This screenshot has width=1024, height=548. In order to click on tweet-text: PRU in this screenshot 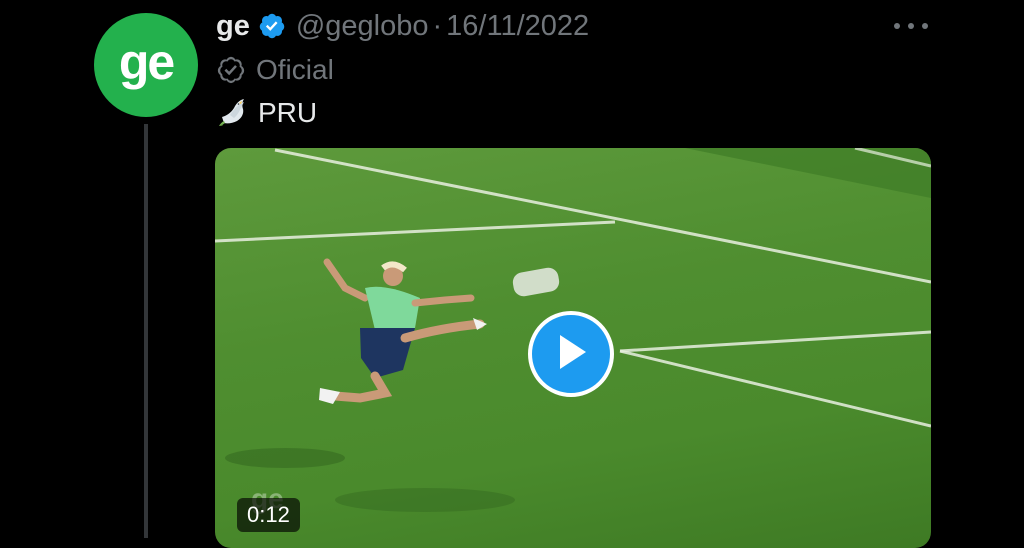, I will do `click(288, 112)`.